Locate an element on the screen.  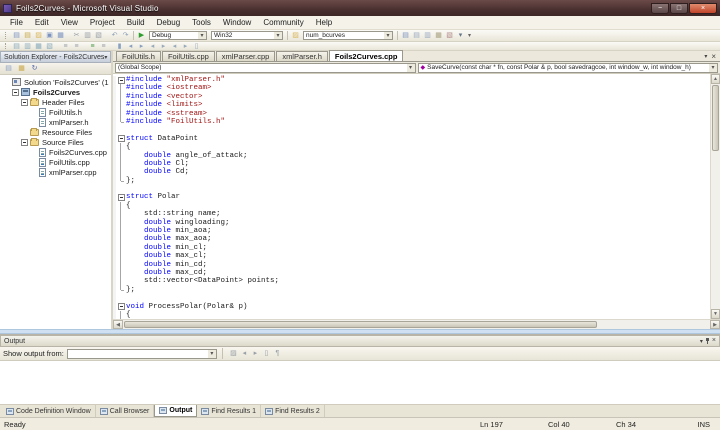
tree-item-resource-files: Resource Files is located at coordinates (55, 132).